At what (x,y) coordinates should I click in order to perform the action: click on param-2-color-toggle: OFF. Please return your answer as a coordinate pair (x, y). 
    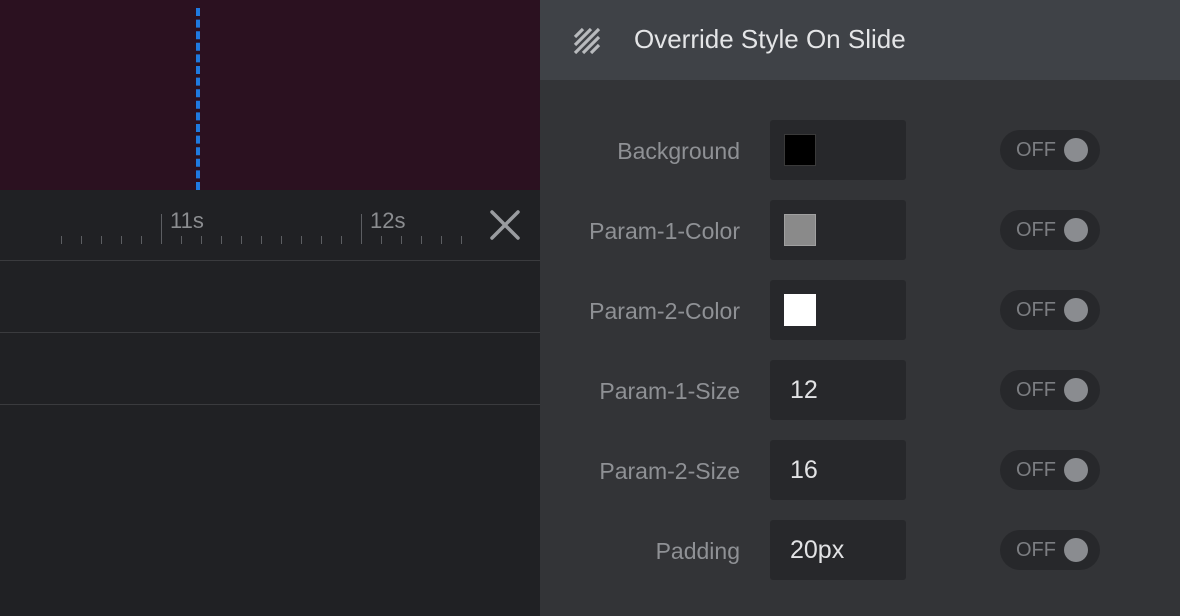
    Looking at the image, I should click on (1050, 310).